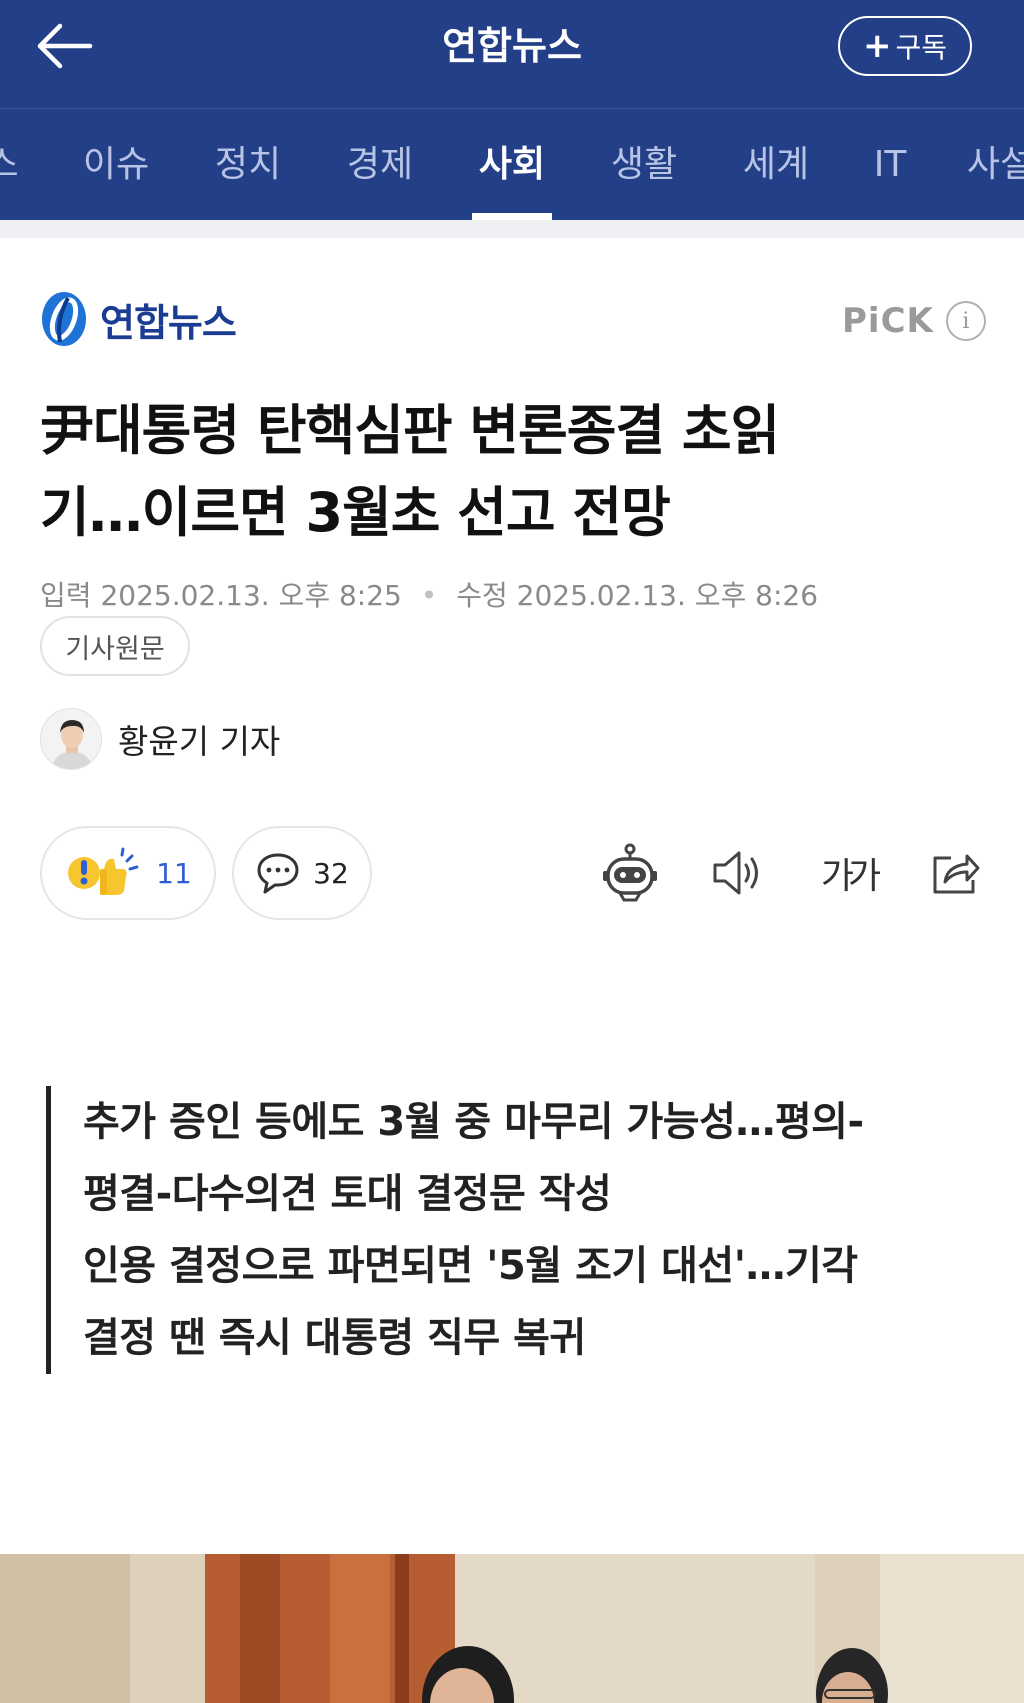 This screenshot has width=1024, height=1703. I want to click on subscribe-button: + 구독, so click(905, 46).